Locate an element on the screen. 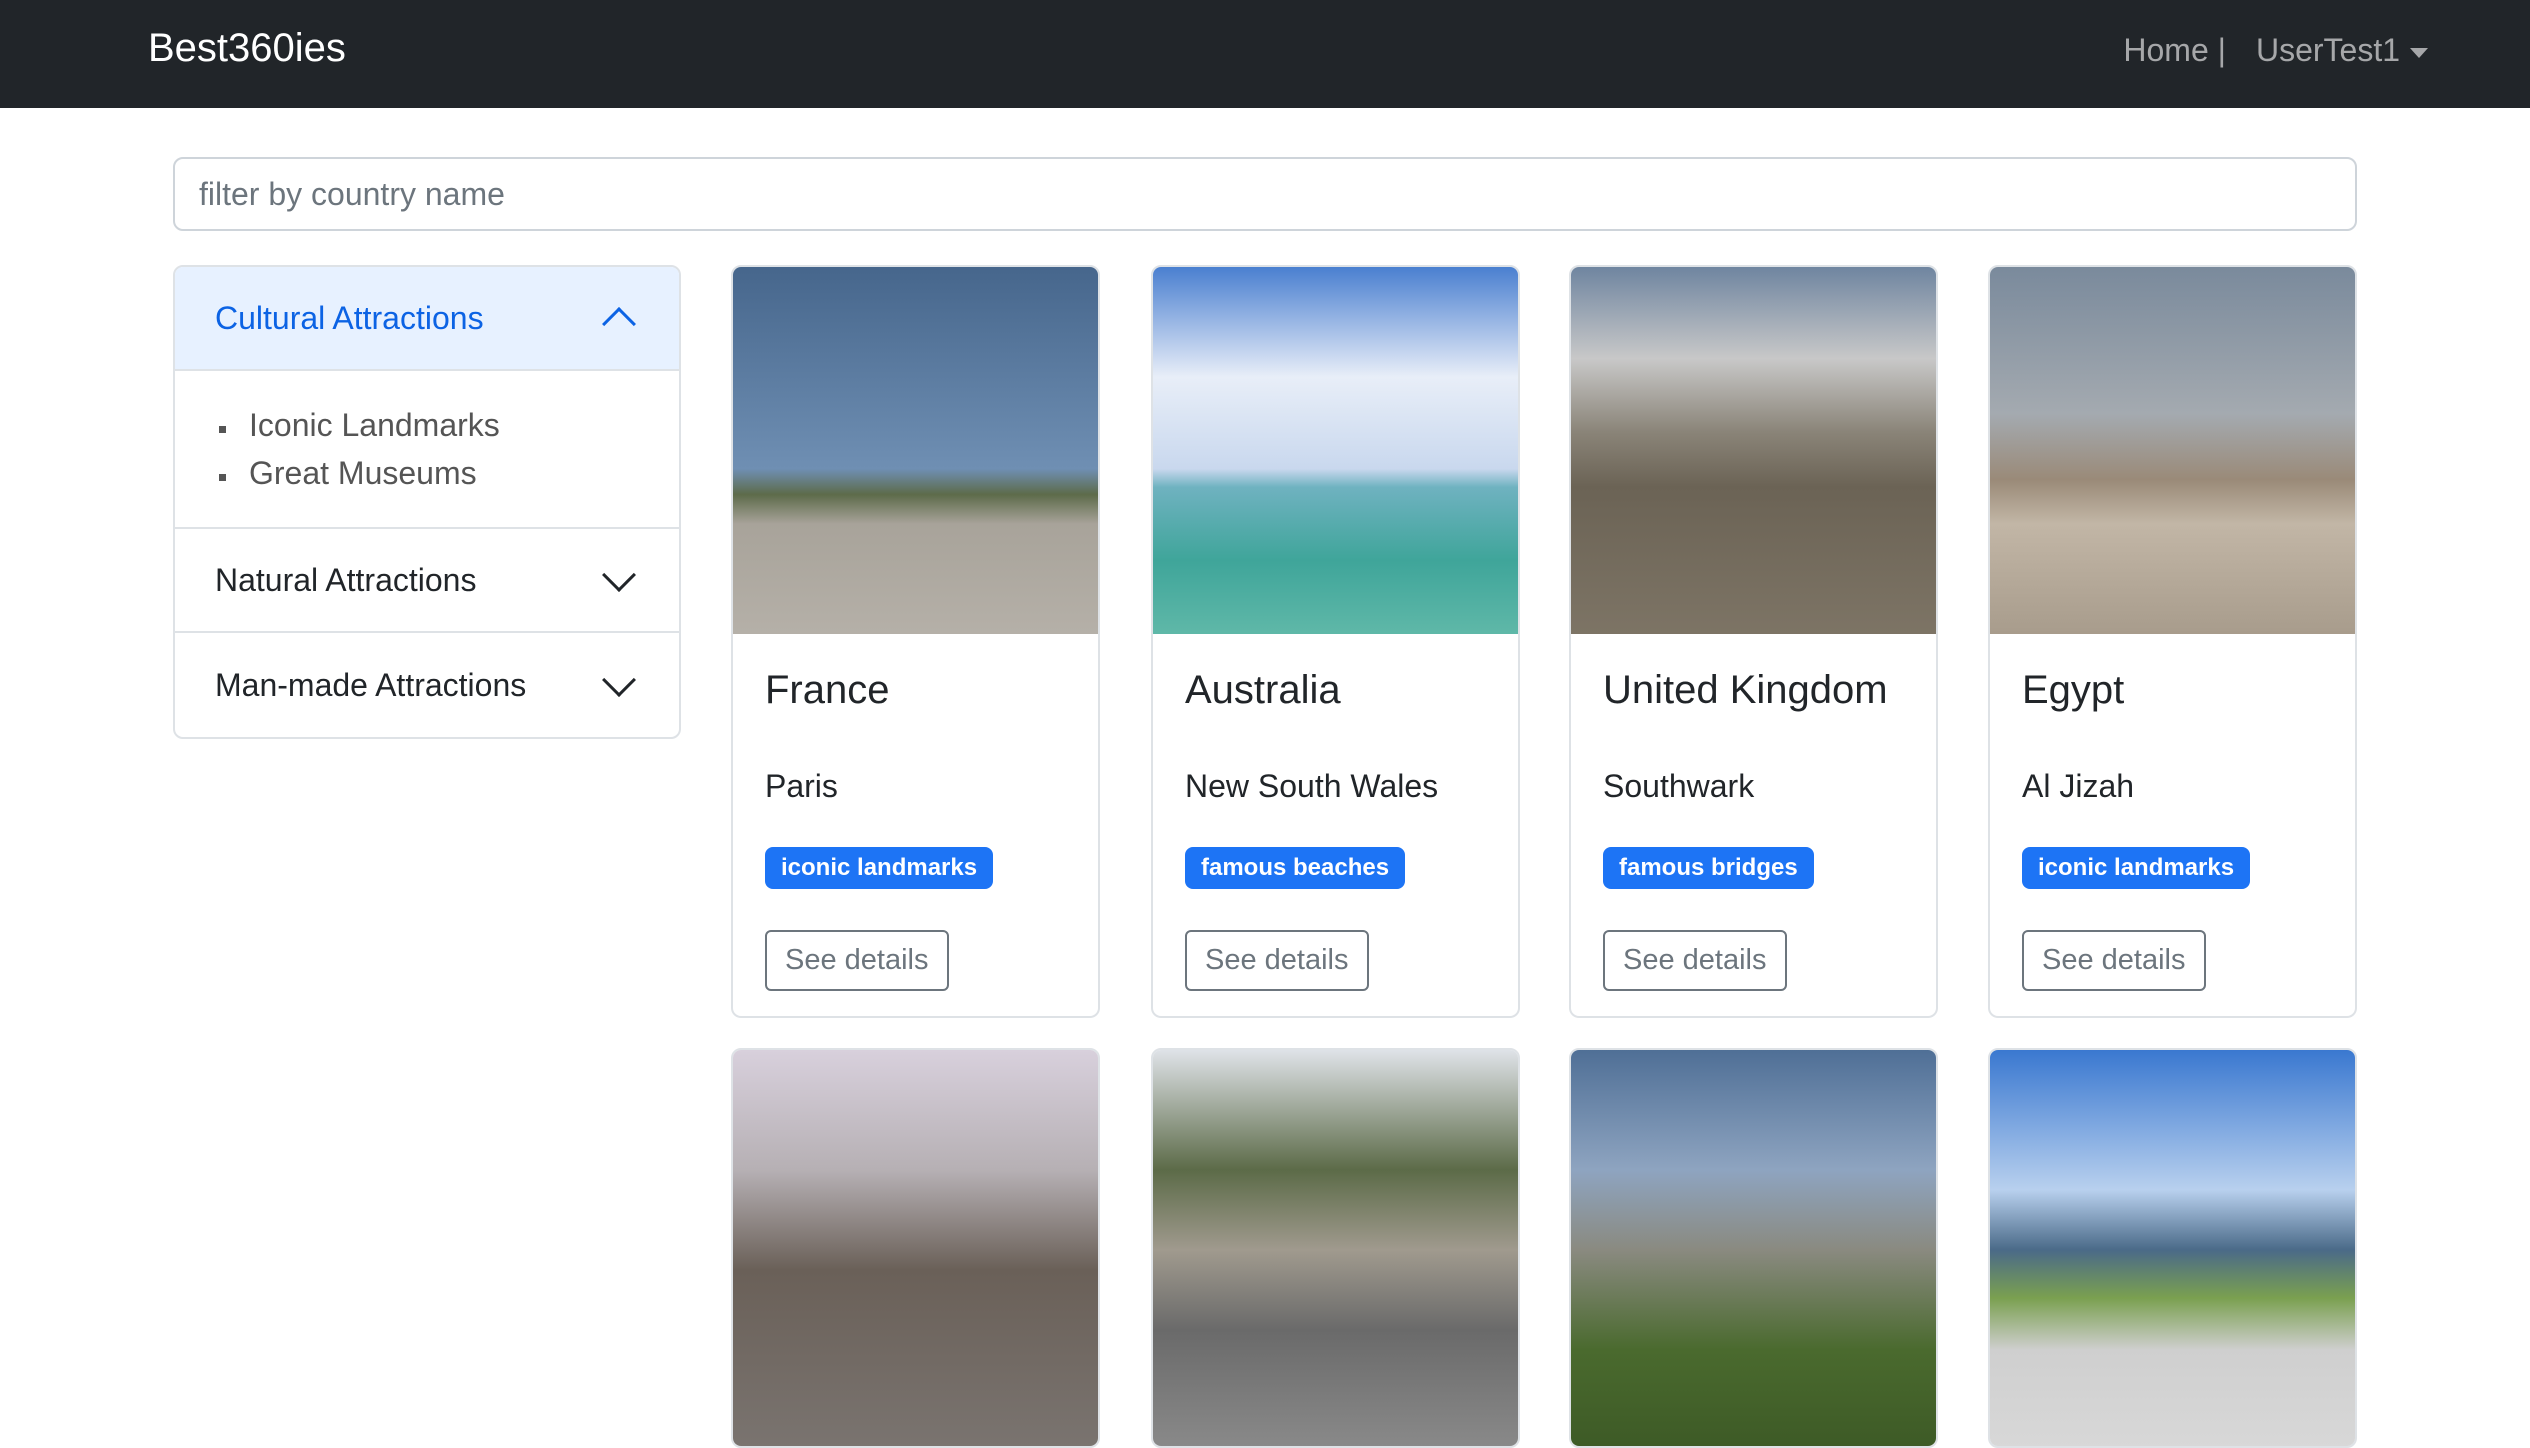  cathedral-image is located at coordinates (915, 1248).